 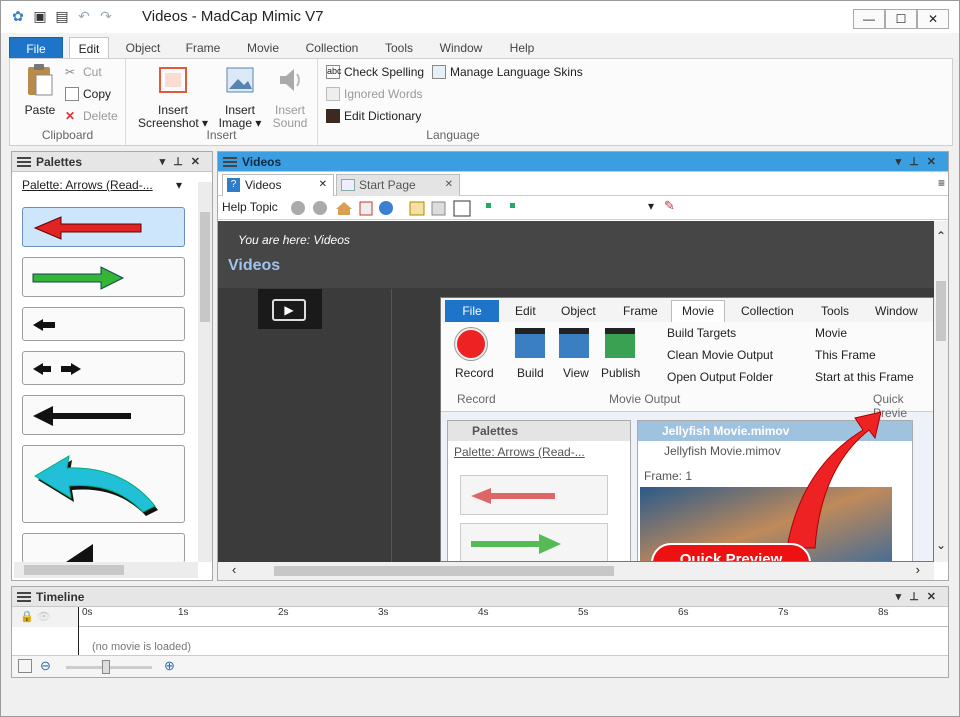 What do you see at coordinates (103, 324) in the screenshot?
I see `palette-item-small-arrow` at bounding box center [103, 324].